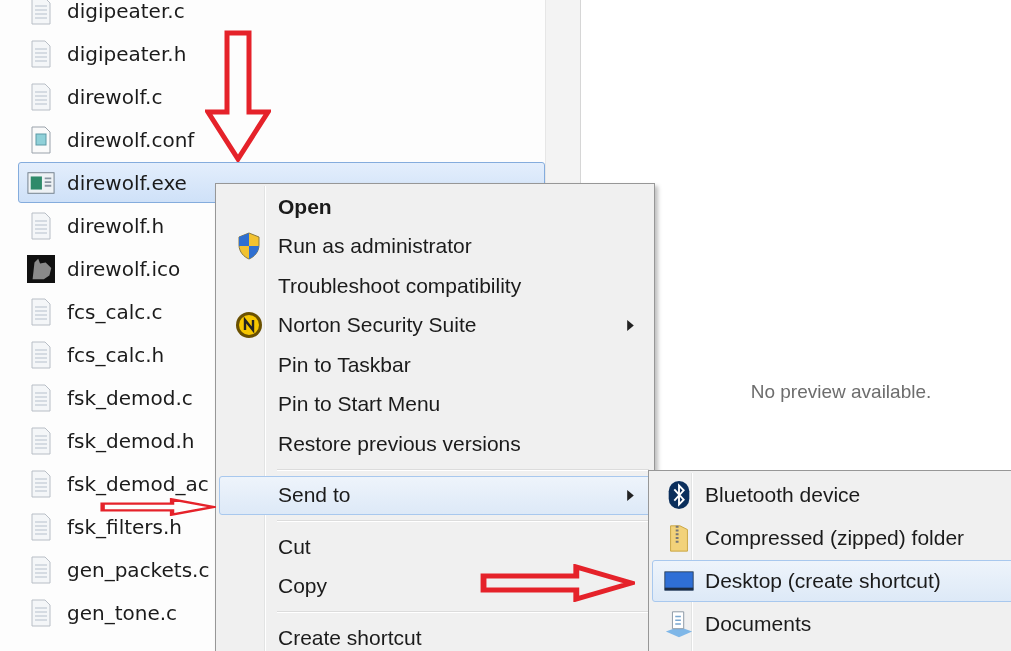 The image size is (1011, 651). What do you see at coordinates (122, 612) in the screenshot?
I see `file-name: gen_tone.c` at bounding box center [122, 612].